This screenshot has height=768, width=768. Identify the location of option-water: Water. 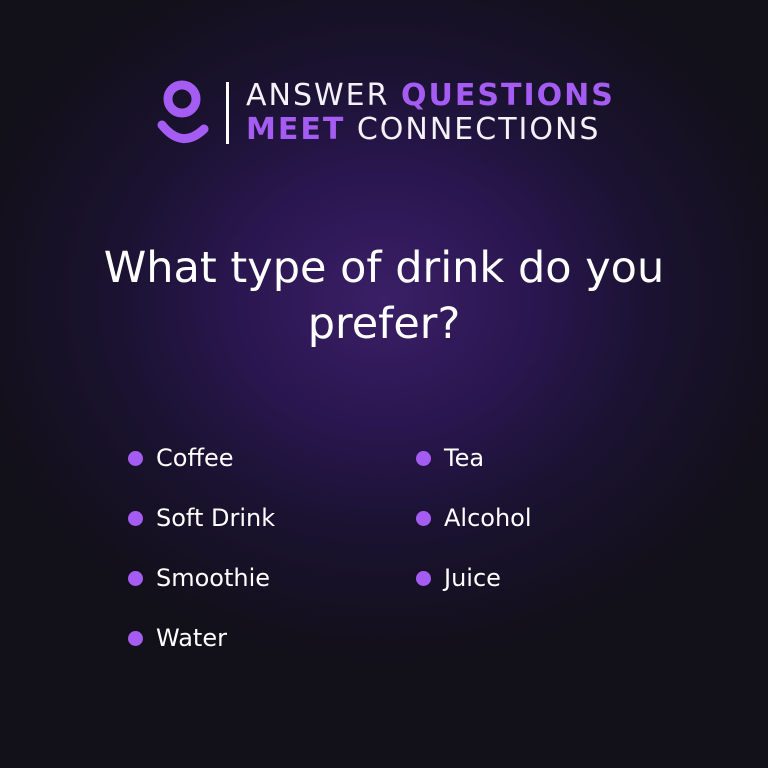
(177, 638).